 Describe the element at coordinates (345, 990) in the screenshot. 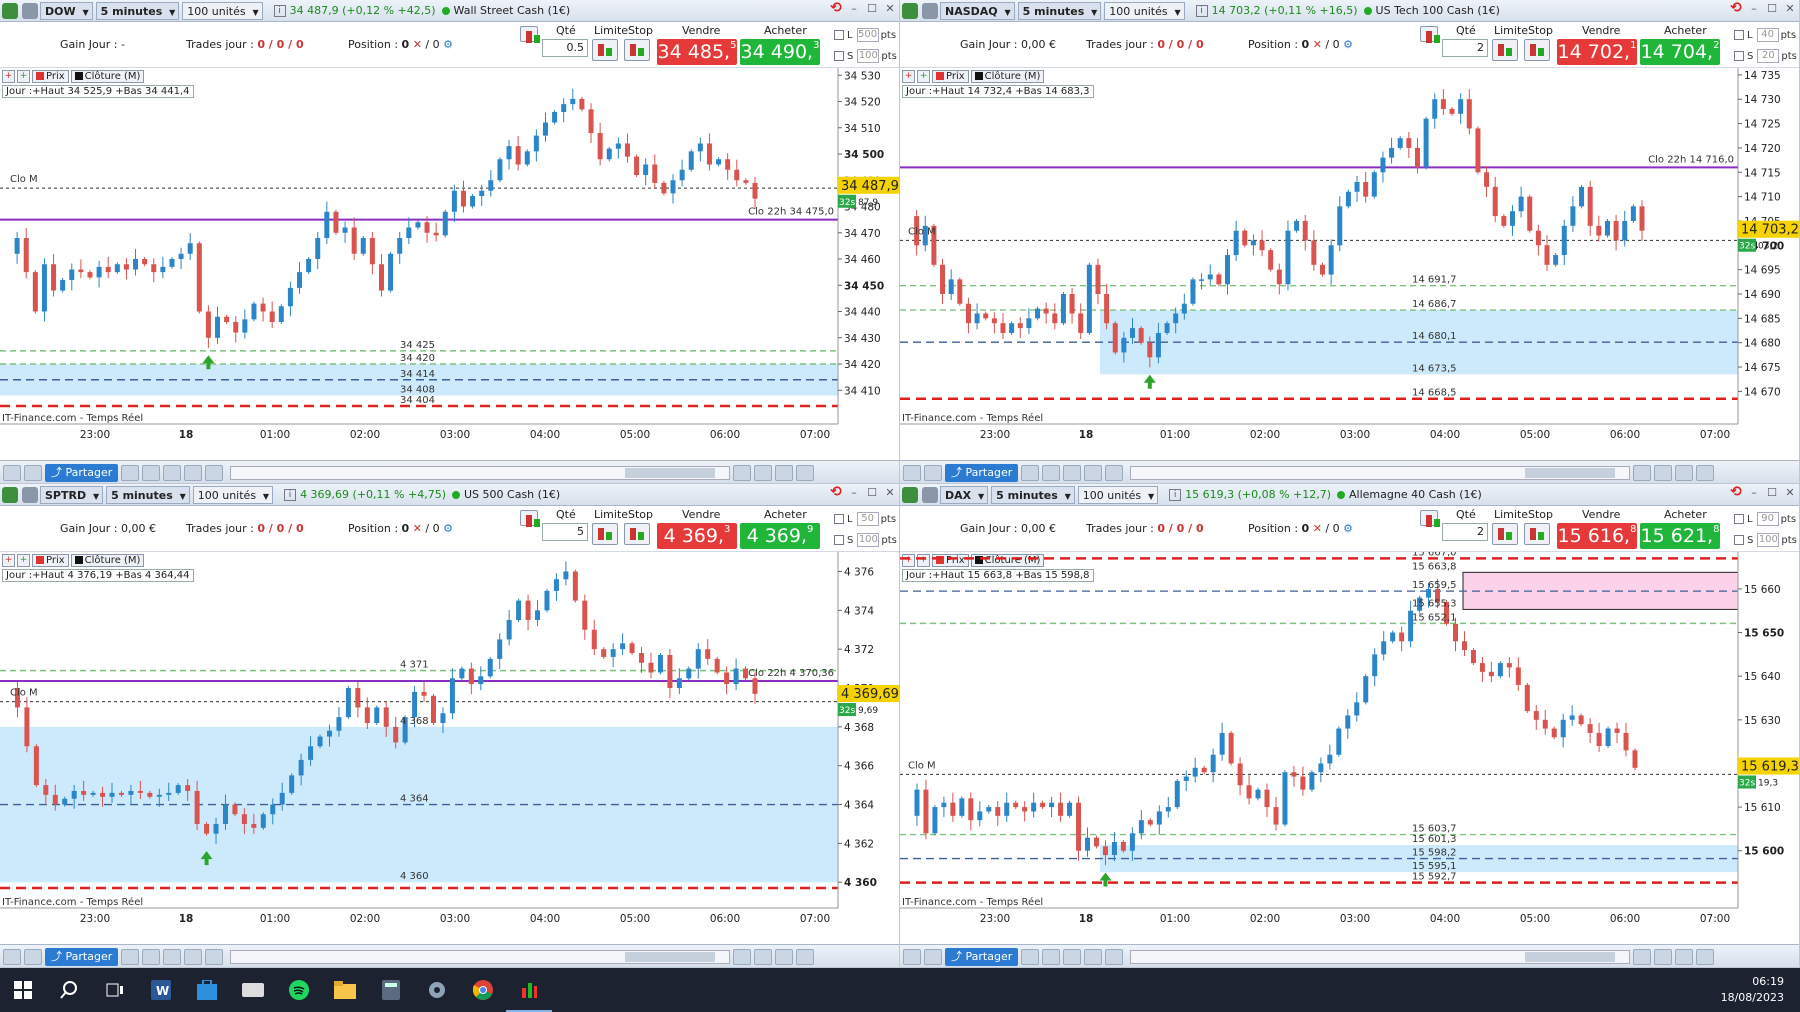

I see `file-explorer-icon` at that location.